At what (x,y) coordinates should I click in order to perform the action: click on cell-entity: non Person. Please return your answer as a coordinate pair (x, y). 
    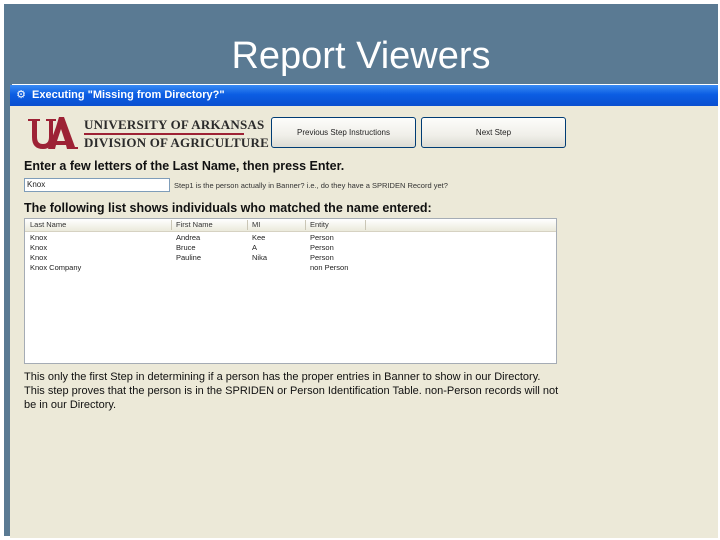
    Looking at the image, I should click on (329, 267).